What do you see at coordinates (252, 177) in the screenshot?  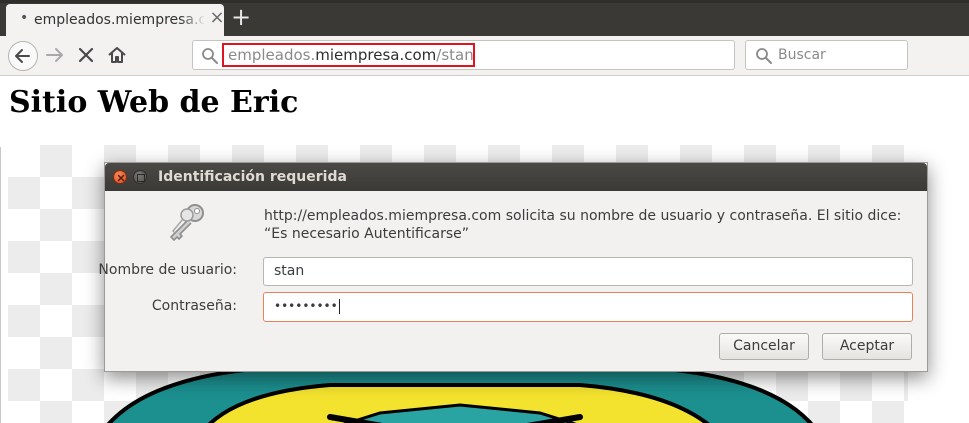 I see `dialog-title: Identificación requerida` at bounding box center [252, 177].